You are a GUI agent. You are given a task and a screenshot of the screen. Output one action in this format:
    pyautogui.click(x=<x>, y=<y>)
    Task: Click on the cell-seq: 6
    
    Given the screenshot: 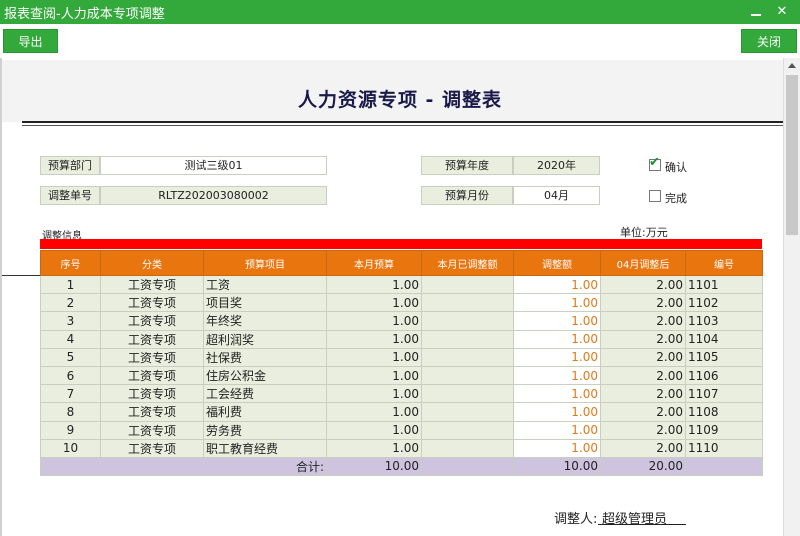 What is the action you would take?
    pyautogui.click(x=70, y=375)
    